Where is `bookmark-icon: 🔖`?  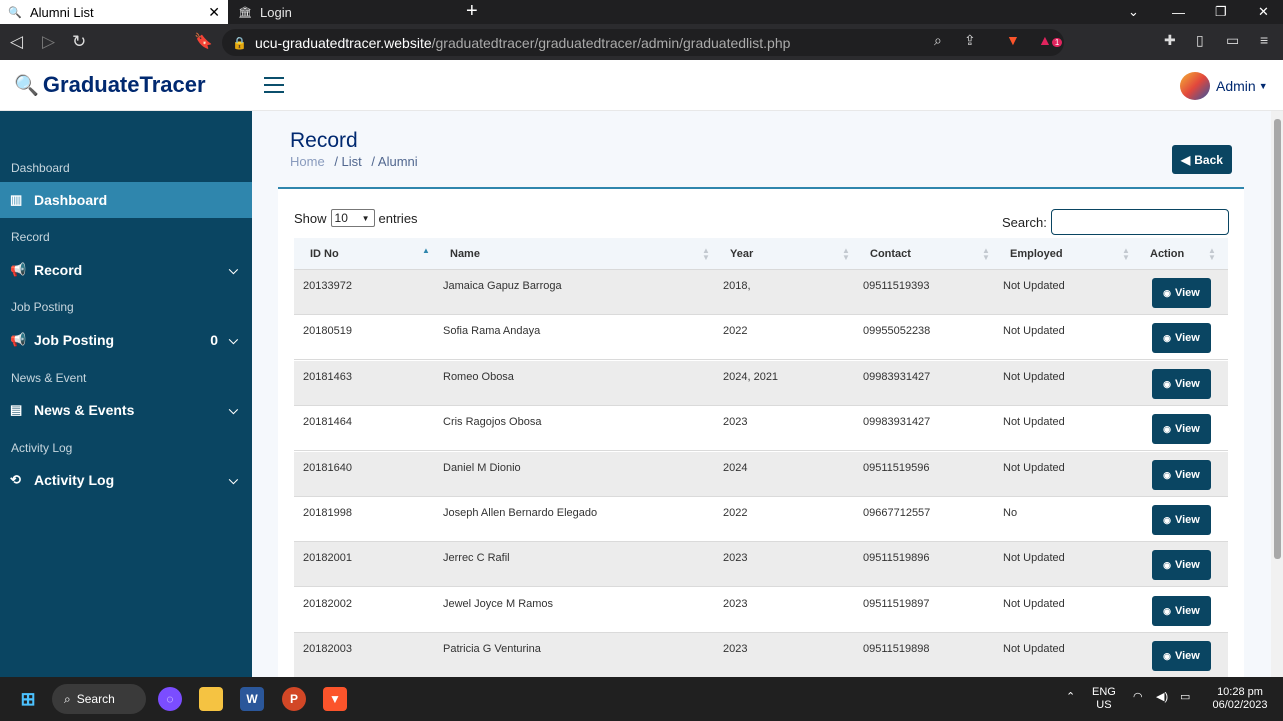
bookmark-icon: 🔖 is located at coordinates (203, 42).